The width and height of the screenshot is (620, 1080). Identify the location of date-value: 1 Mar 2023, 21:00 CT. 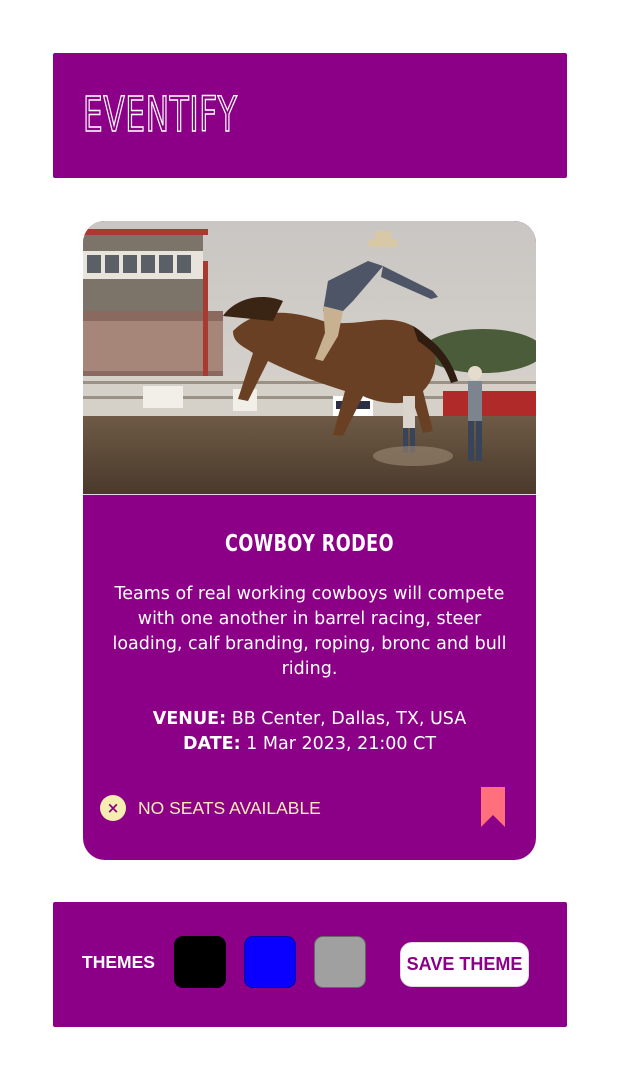
(341, 744).